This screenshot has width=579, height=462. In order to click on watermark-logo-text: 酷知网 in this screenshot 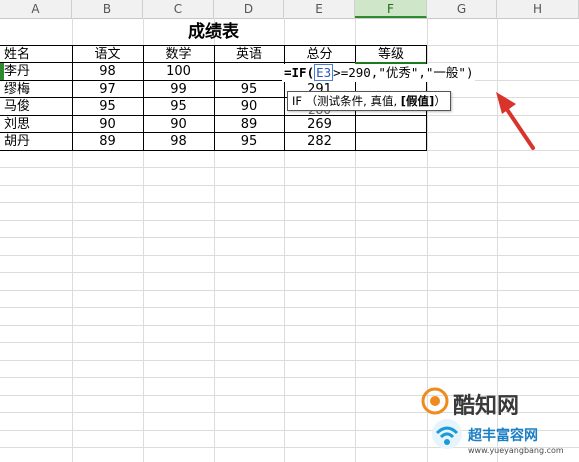, I will do `click(486, 406)`.